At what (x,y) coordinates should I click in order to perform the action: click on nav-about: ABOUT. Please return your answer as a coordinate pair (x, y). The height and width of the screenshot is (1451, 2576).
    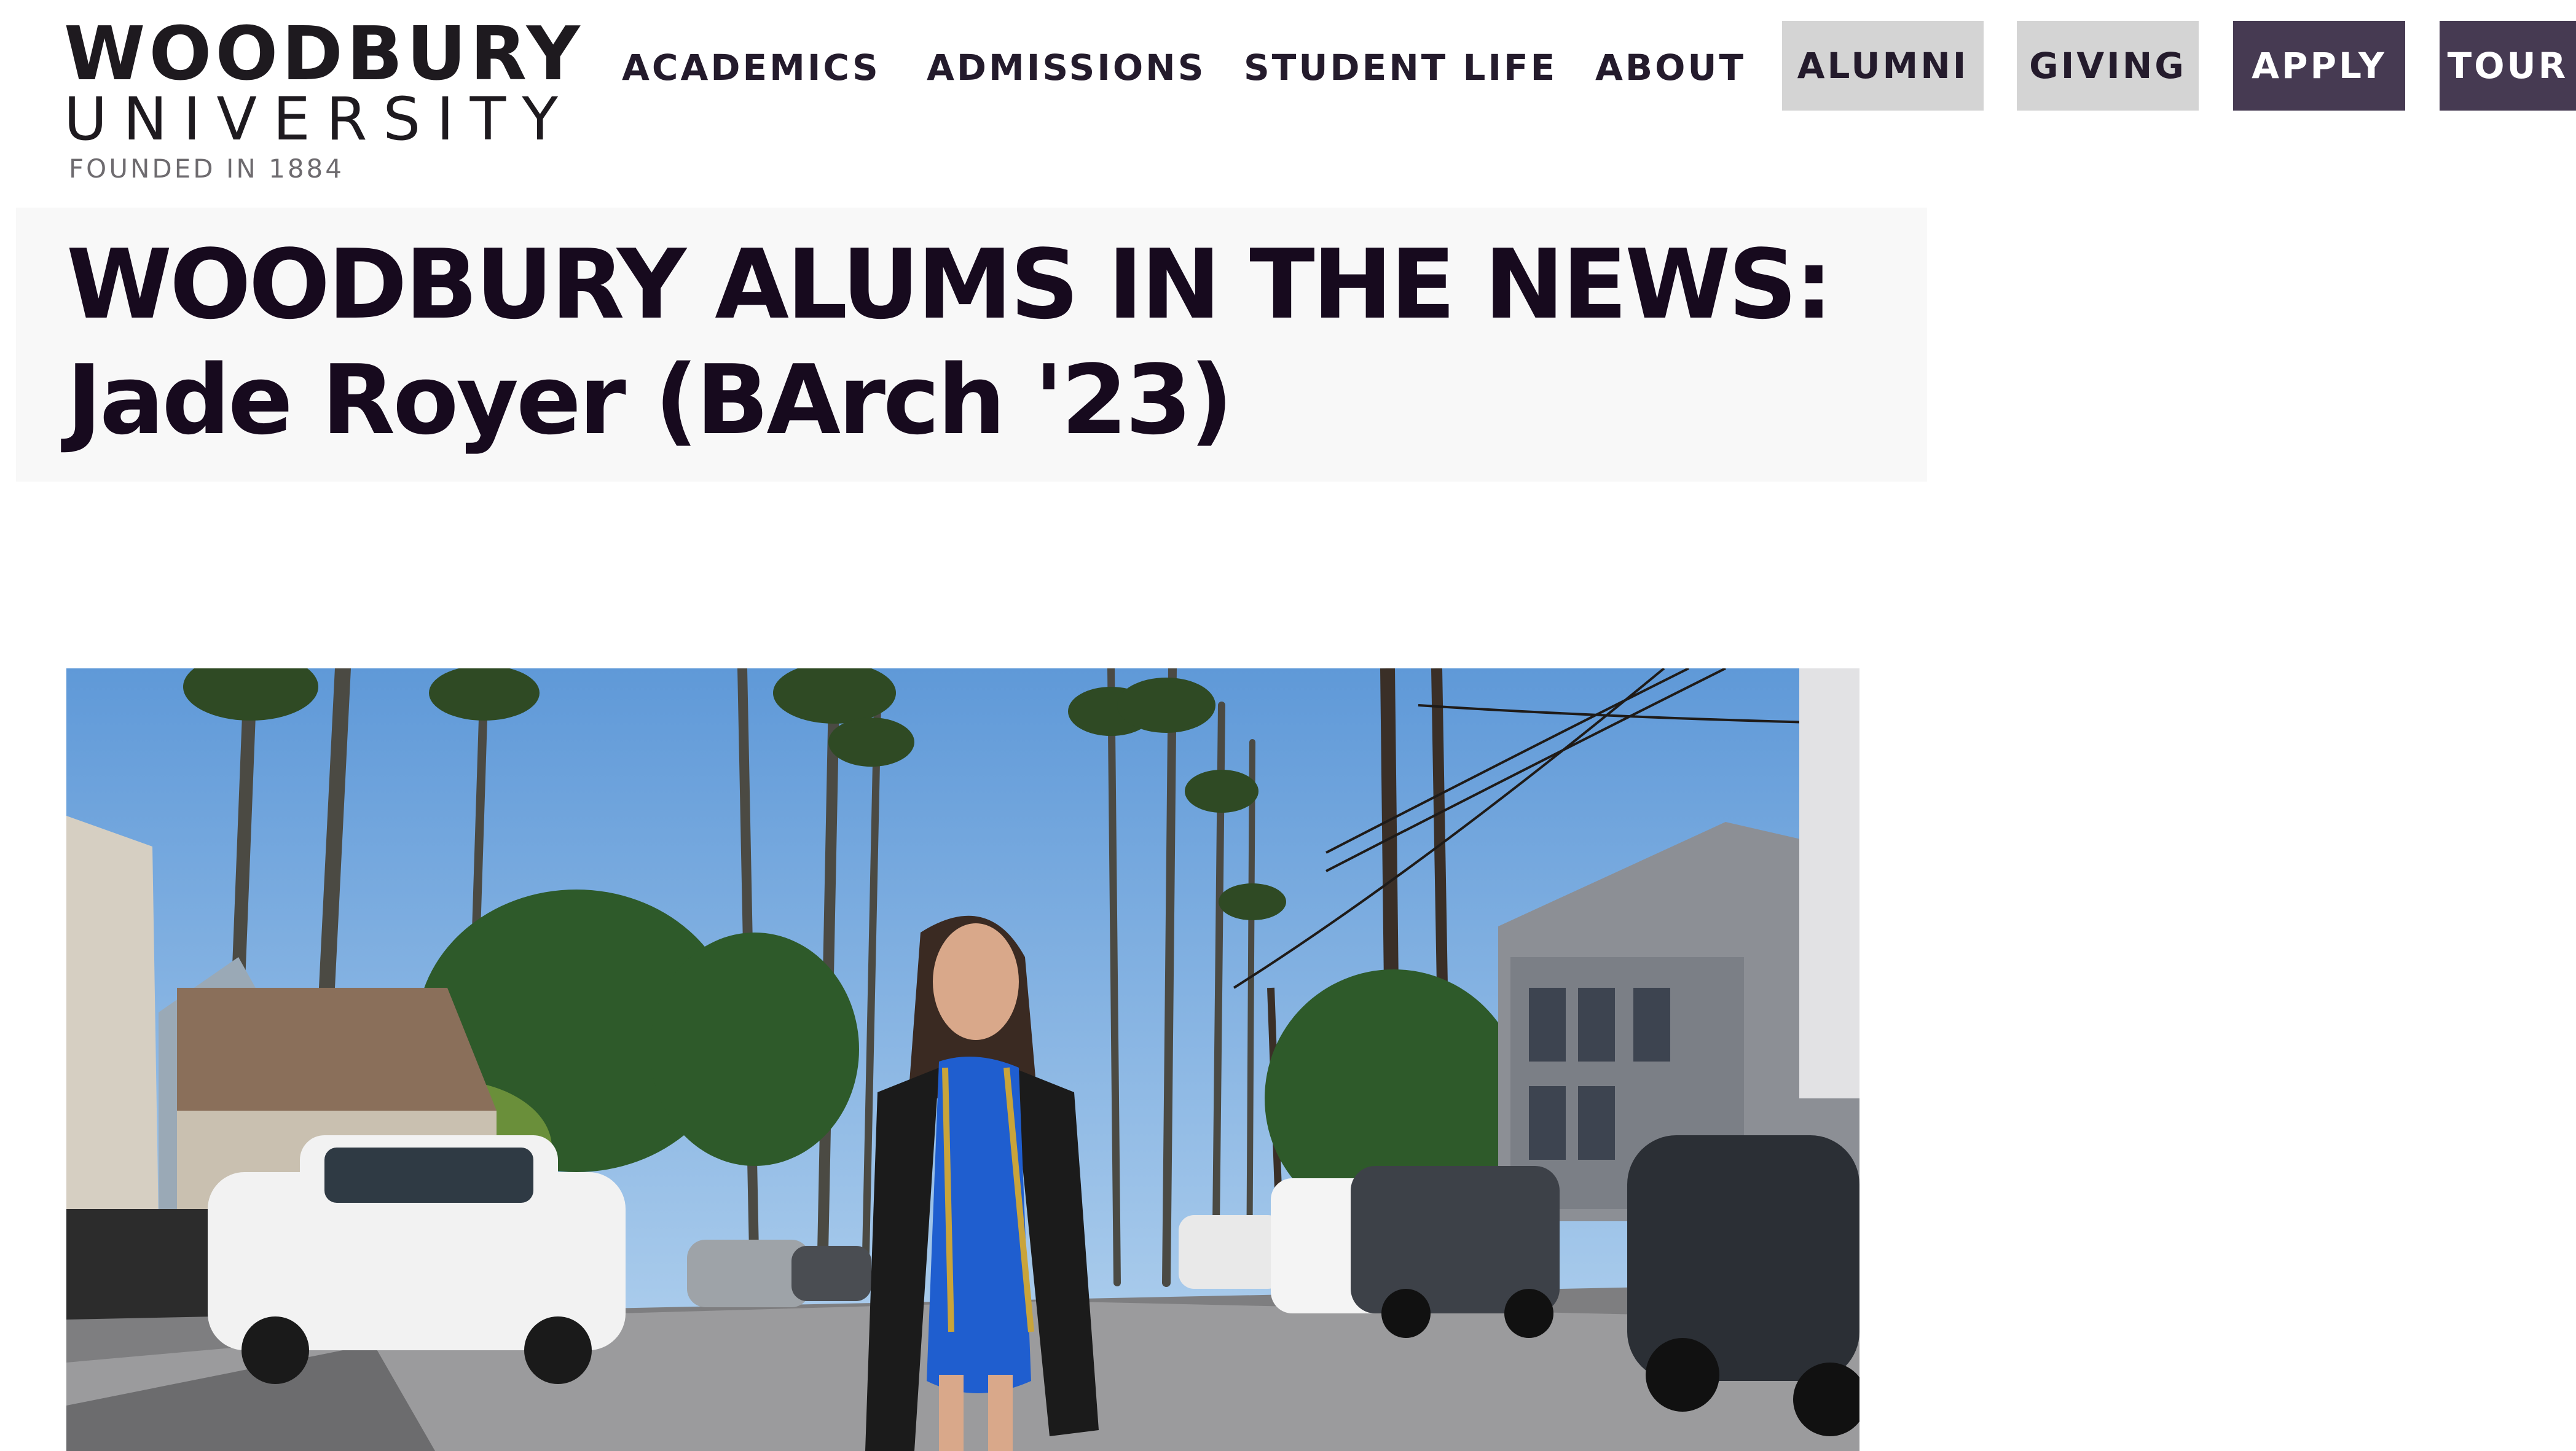
    Looking at the image, I should click on (1670, 67).